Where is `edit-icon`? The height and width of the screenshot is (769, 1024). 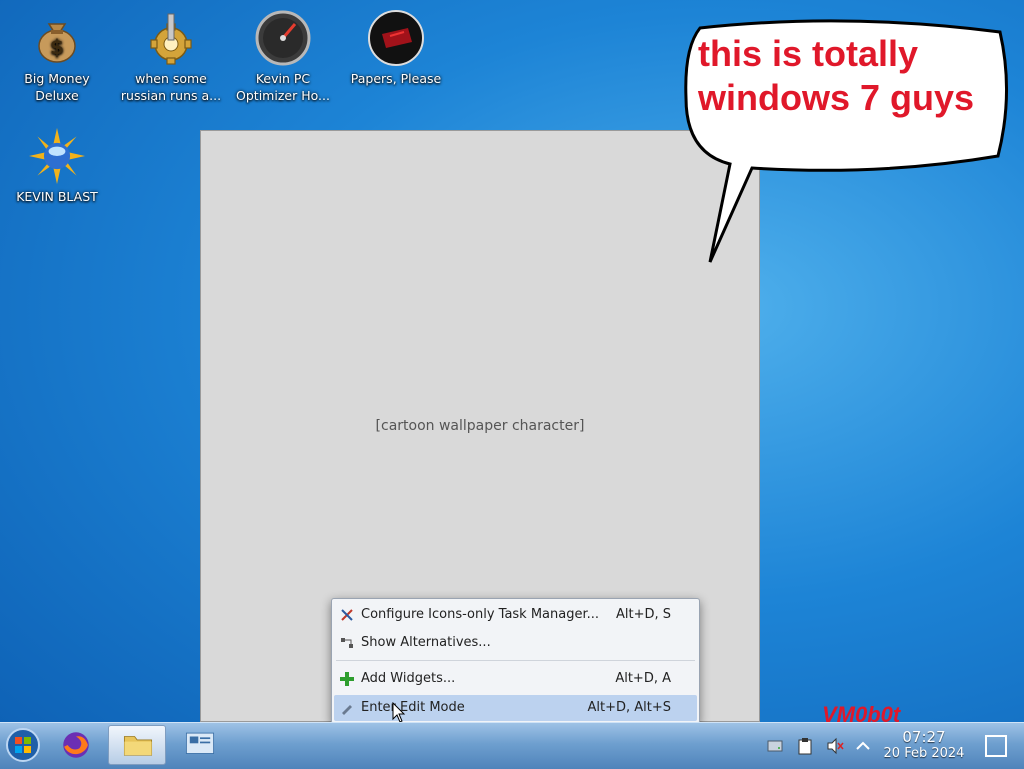
edit-icon is located at coordinates (347, 710).